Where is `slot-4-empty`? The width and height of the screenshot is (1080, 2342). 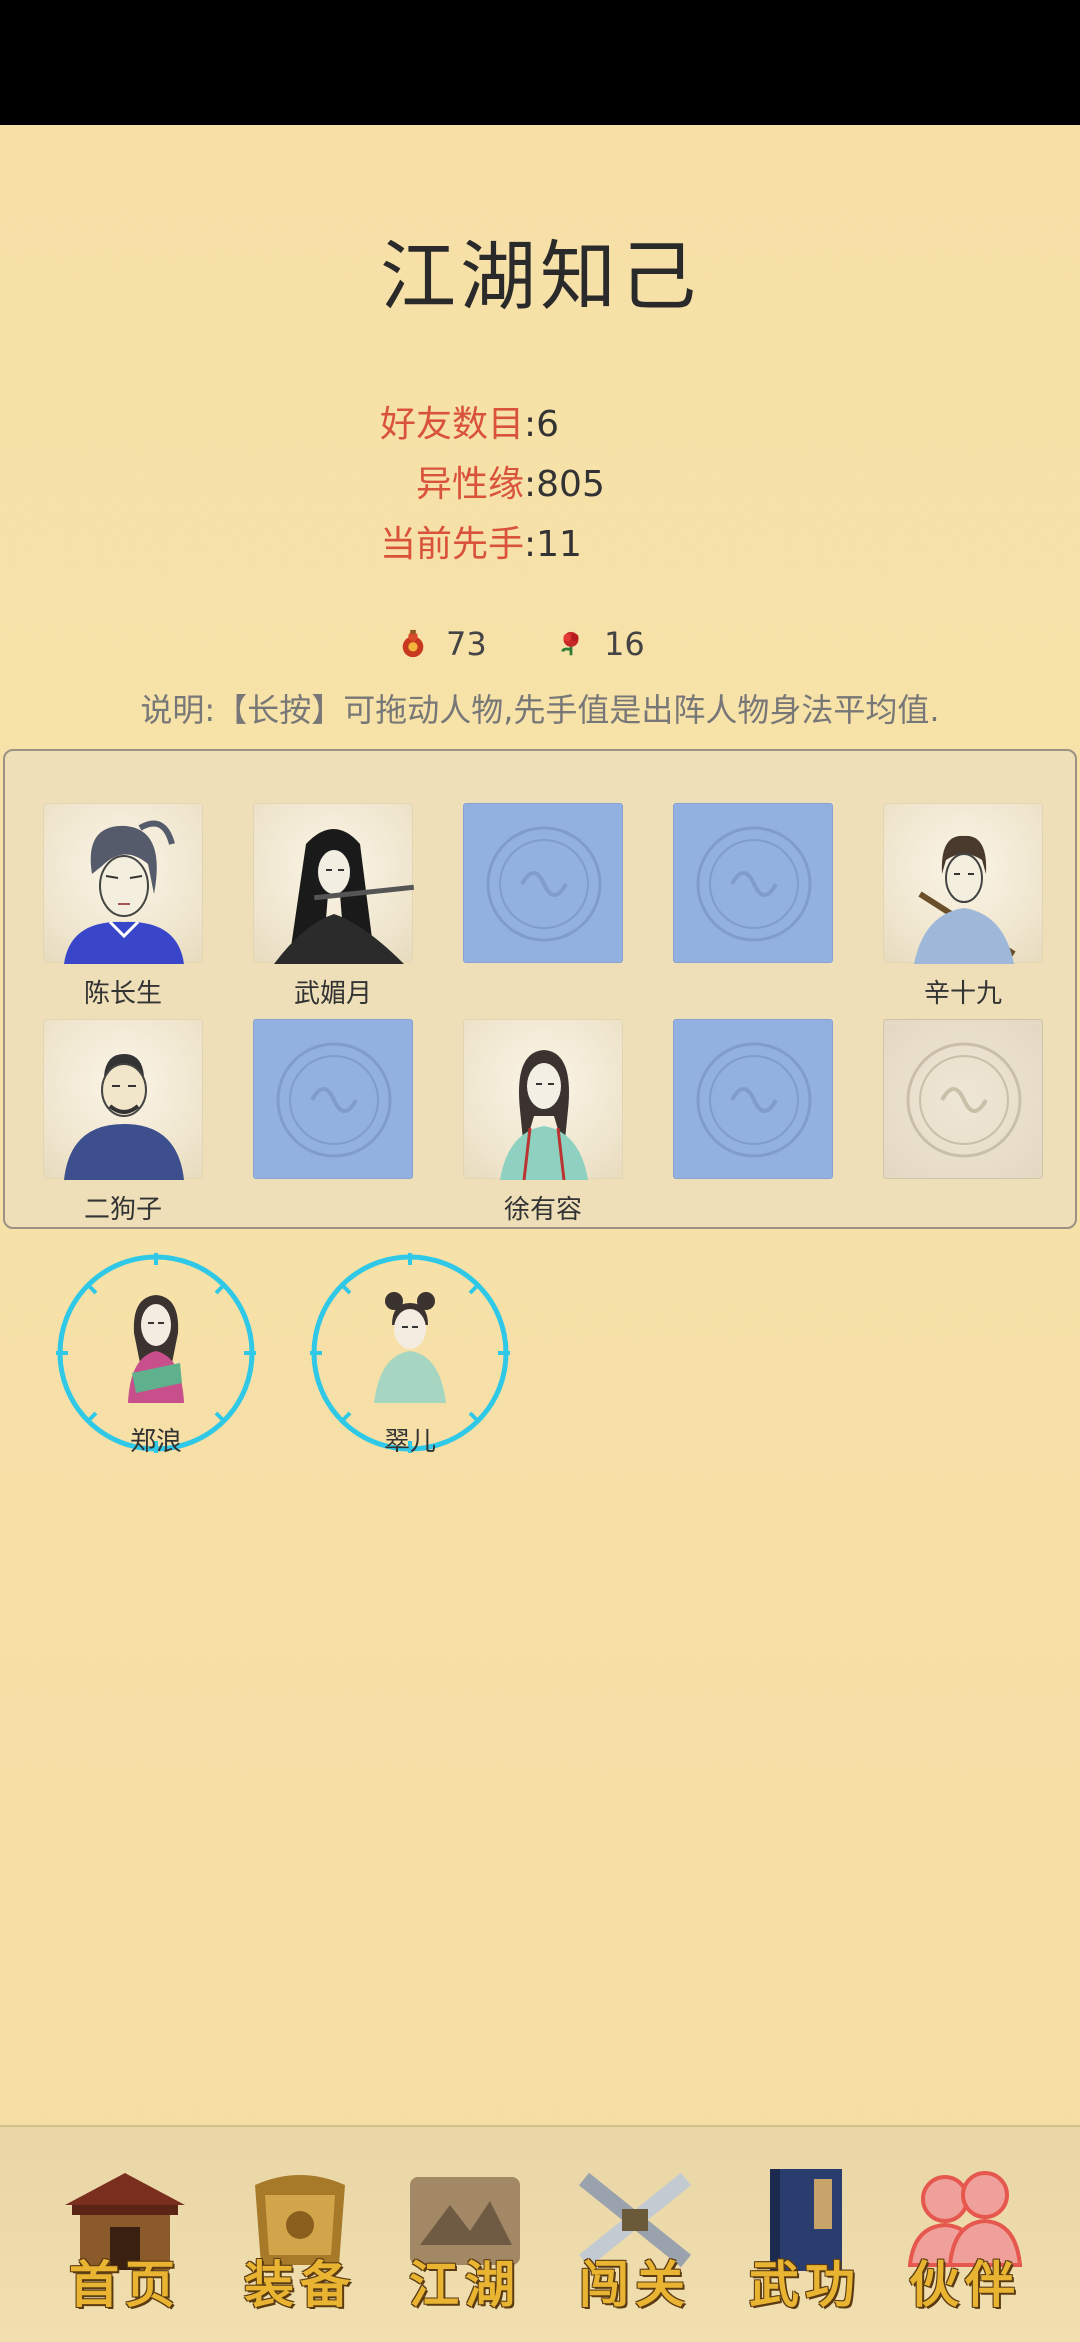 slot-4-empty is located at coordinates (753, 883).